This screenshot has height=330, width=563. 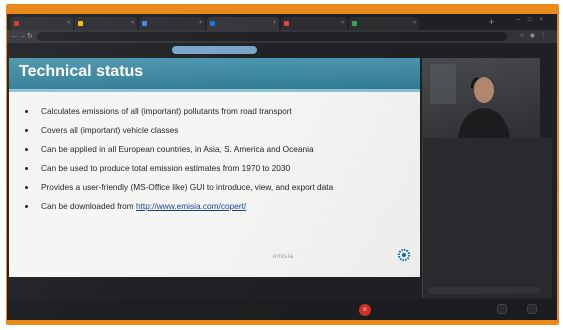 I want to click on meeting-toolbar: ✆, so click(x=282, y=310).